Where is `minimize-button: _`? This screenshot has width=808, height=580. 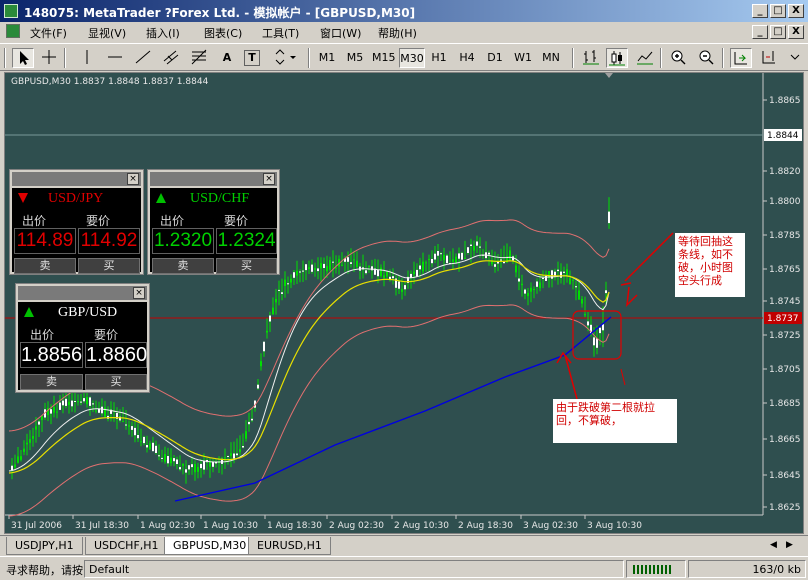 minimize-button: _ is located at coordinates (760, 11).